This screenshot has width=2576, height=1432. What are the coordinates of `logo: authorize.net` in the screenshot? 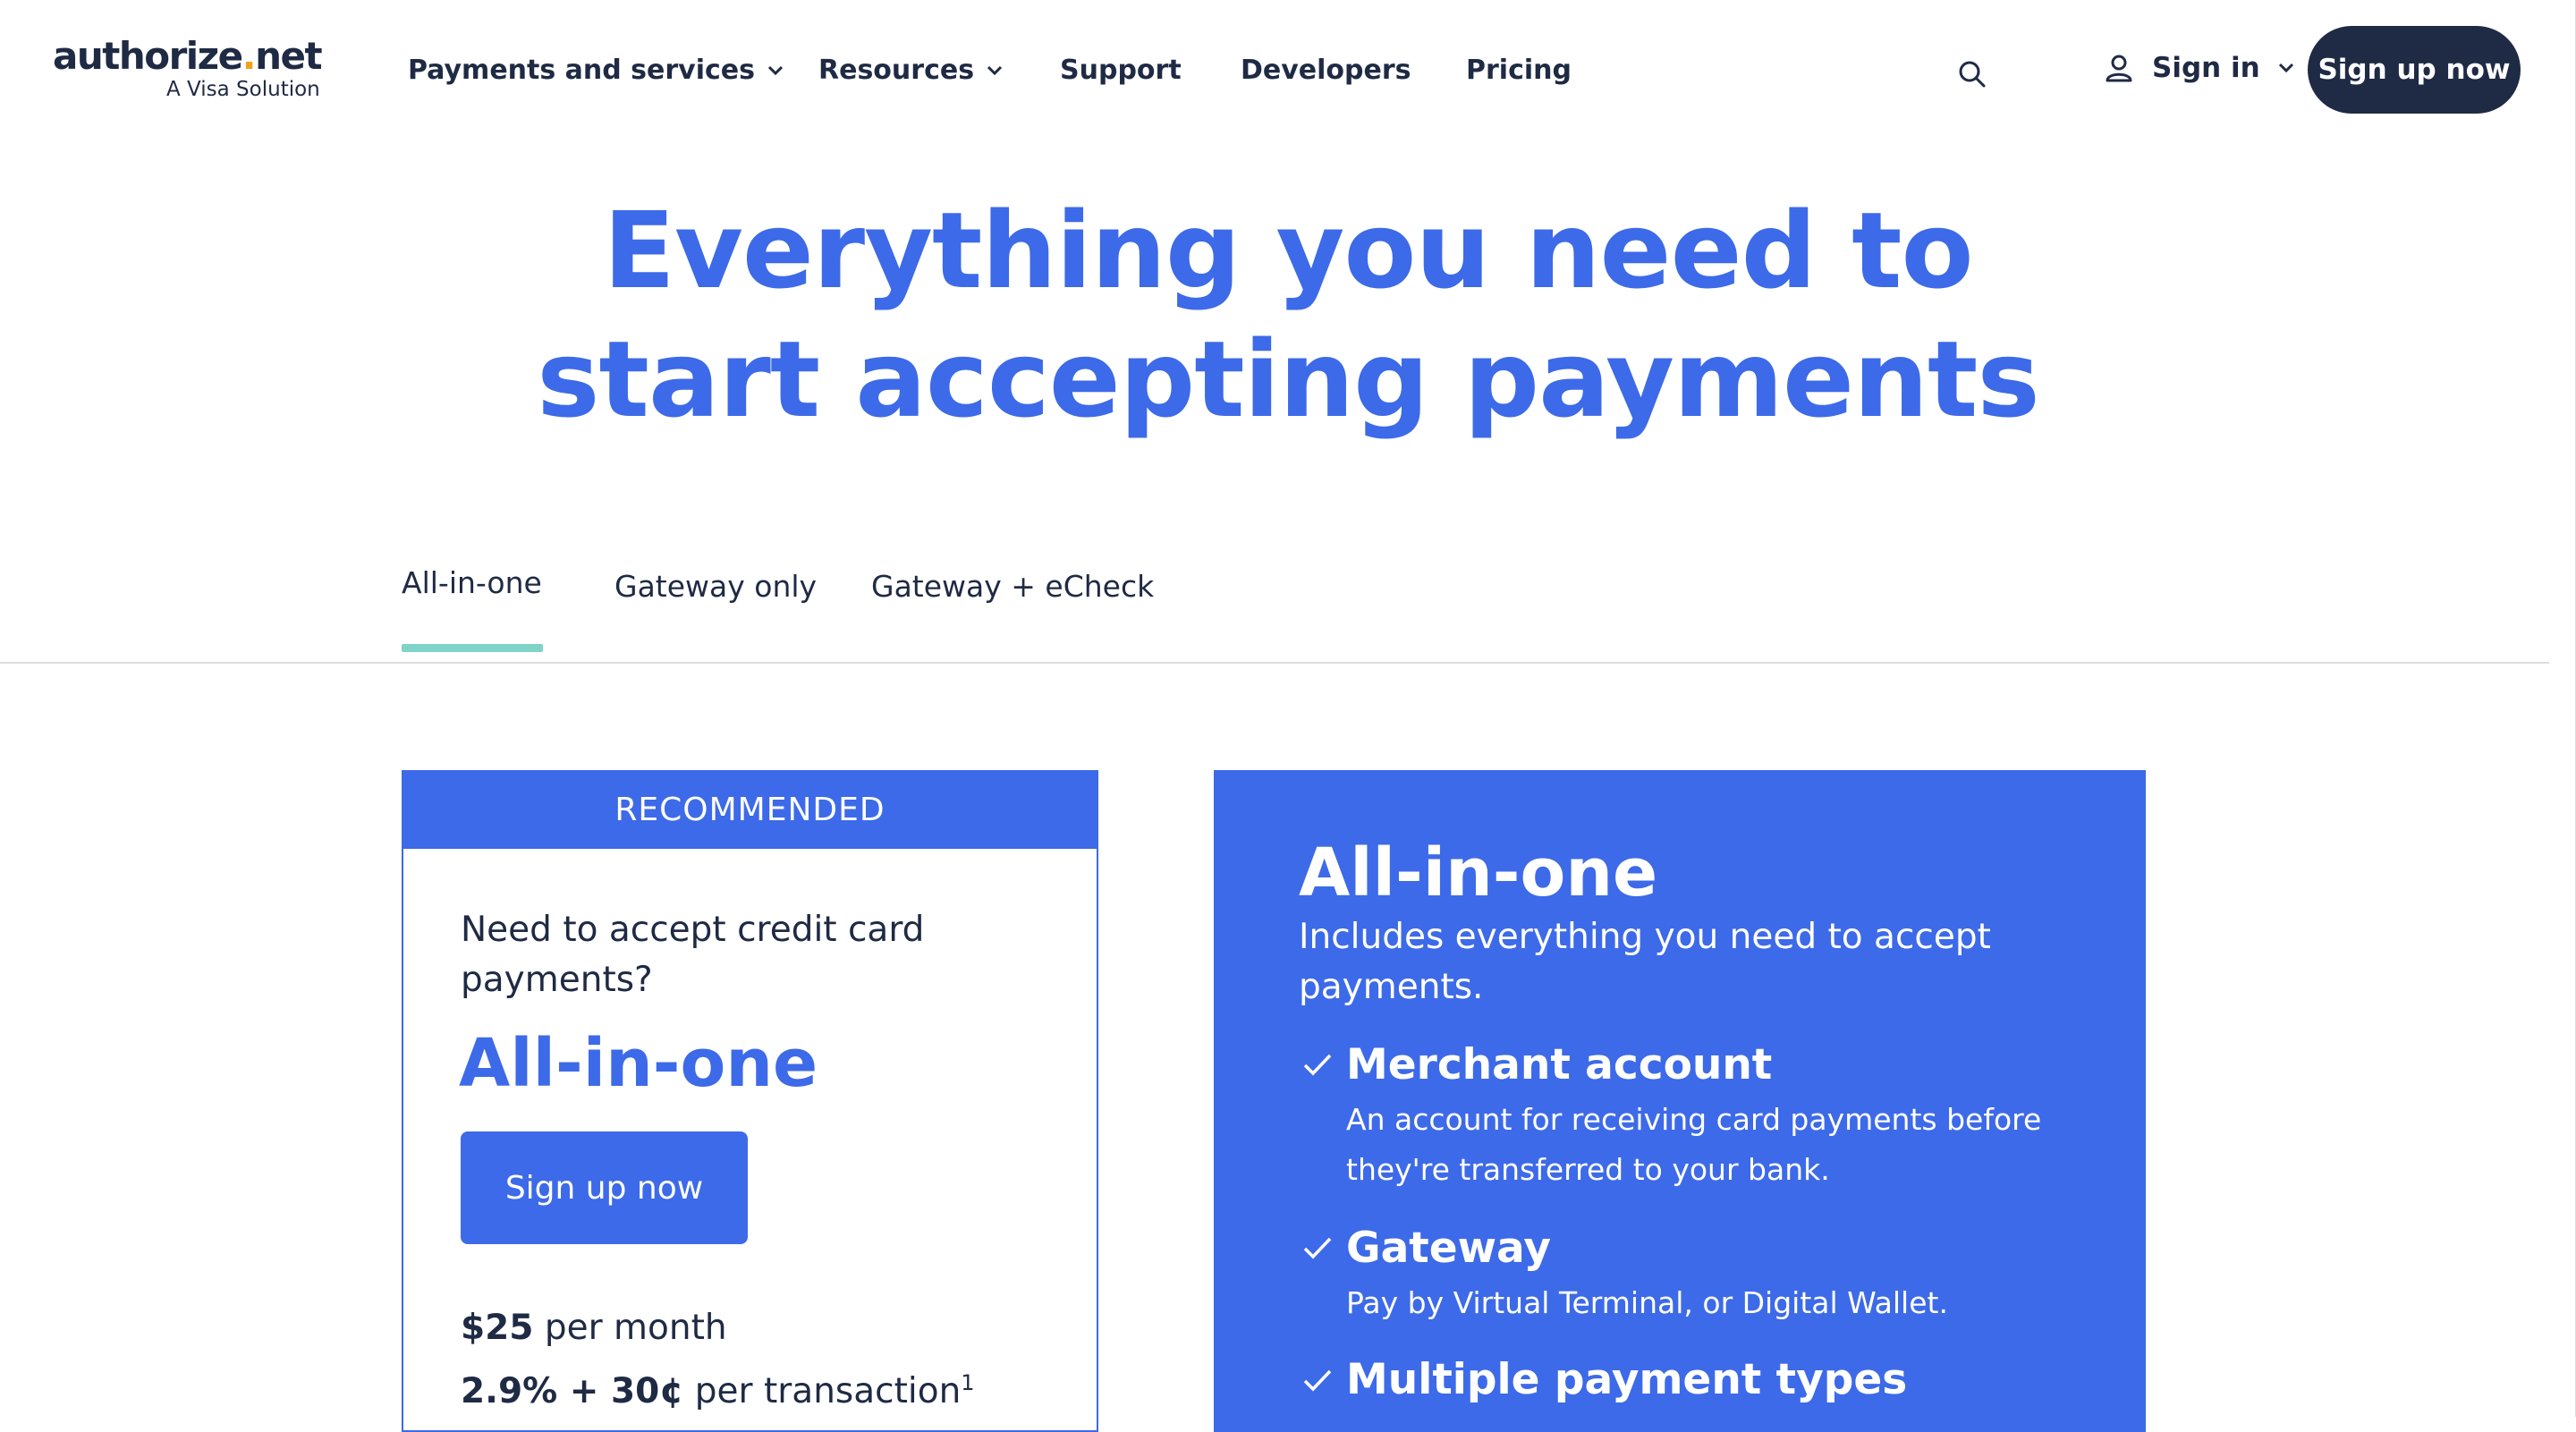 It's located at (188, 56).